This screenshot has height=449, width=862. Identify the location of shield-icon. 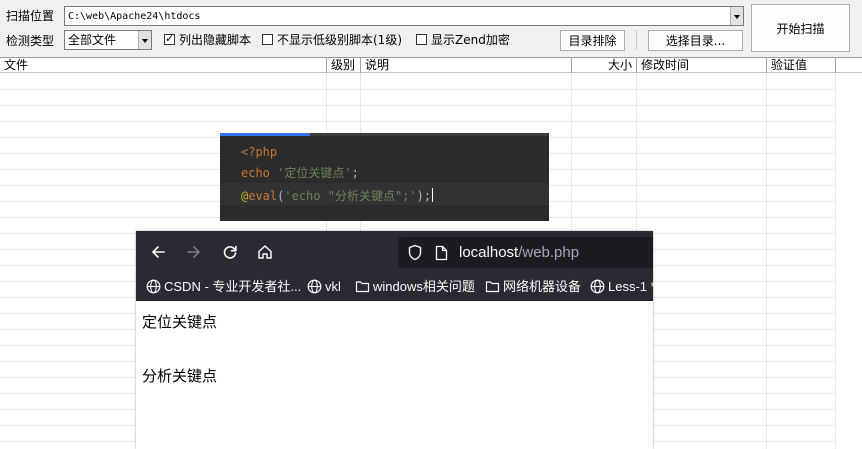
(415, 252).